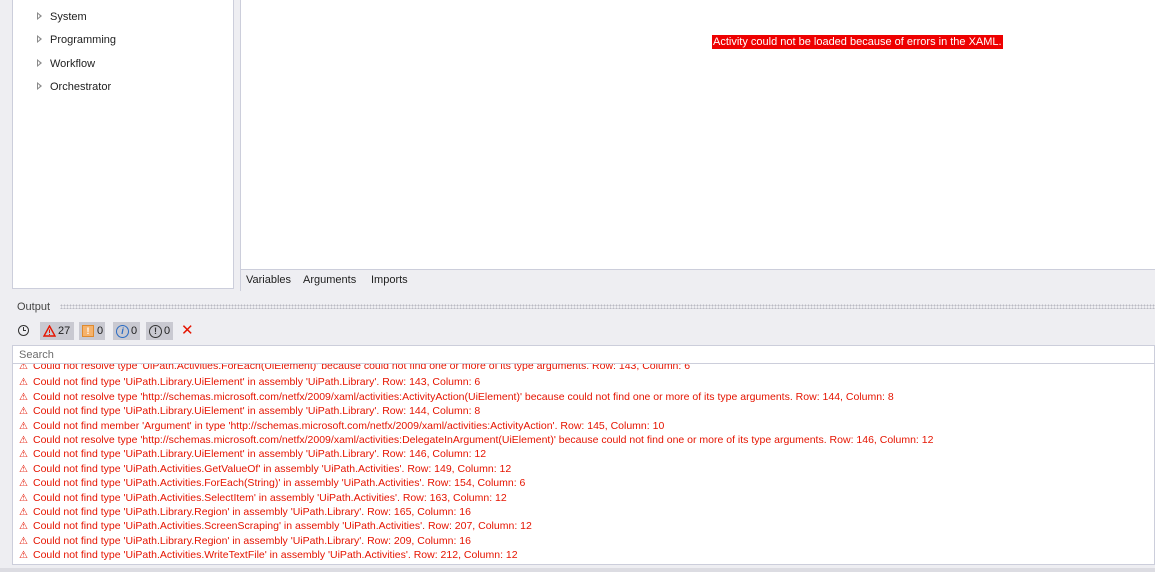 The height and width of the screenshot is (572, 1155). I want to click on tree-item-system: System, so click(62, 17).